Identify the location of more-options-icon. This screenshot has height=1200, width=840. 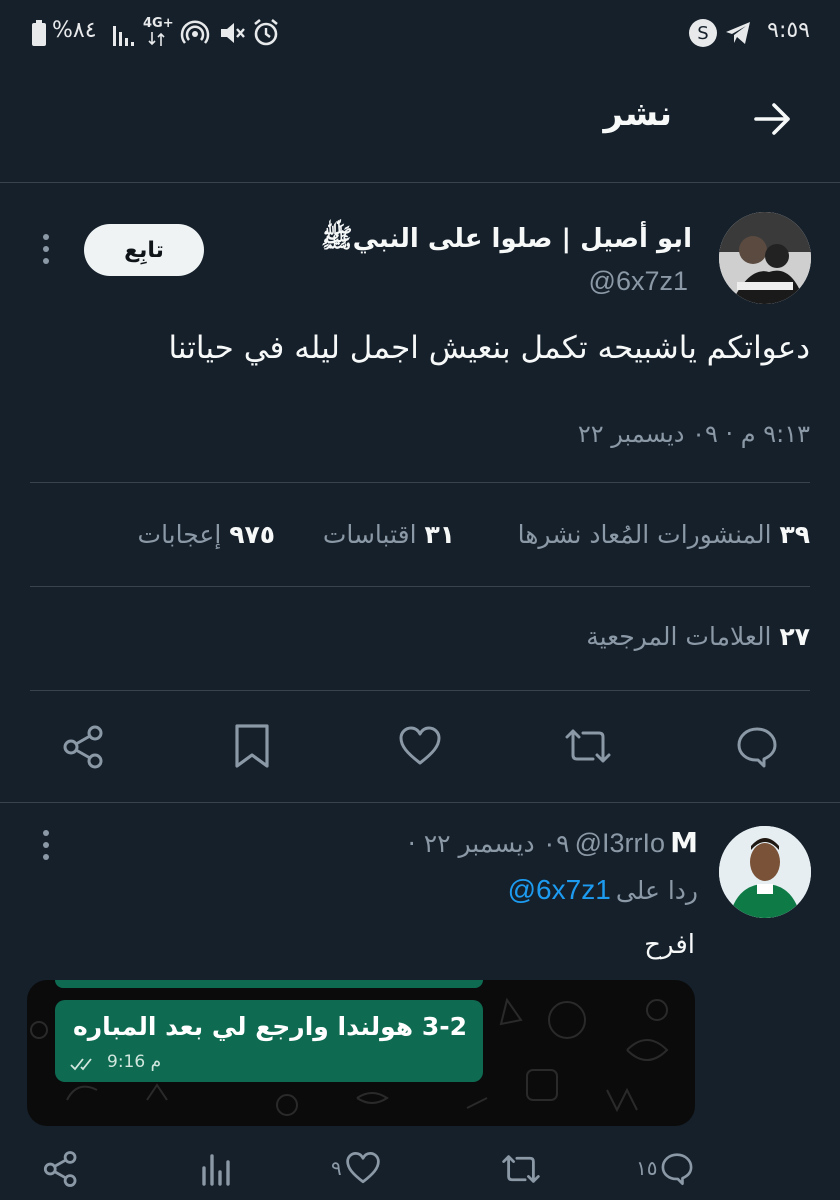
(47, 252).